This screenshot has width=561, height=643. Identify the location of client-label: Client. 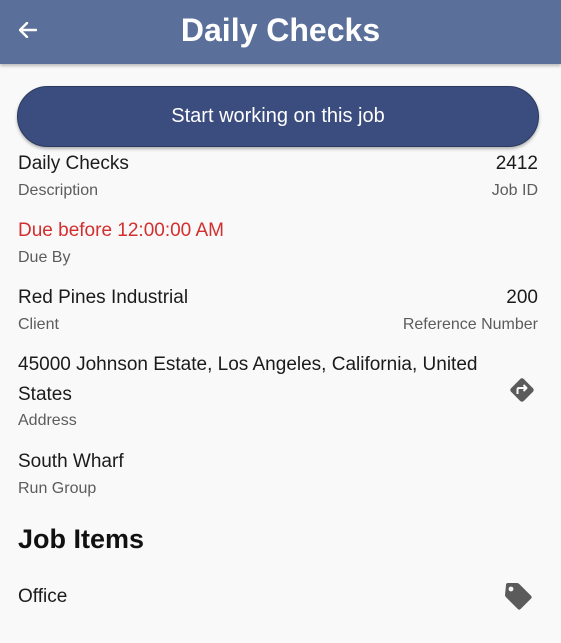
(38, 324).